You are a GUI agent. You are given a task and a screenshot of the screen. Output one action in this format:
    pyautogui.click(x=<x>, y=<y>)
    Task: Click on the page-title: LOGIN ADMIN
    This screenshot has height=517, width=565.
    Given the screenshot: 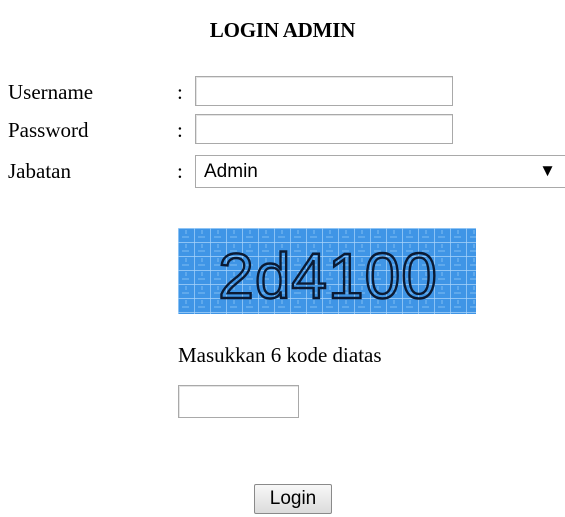 What is the action you would take?
    pyautogui.click(x=282, y=30)
    